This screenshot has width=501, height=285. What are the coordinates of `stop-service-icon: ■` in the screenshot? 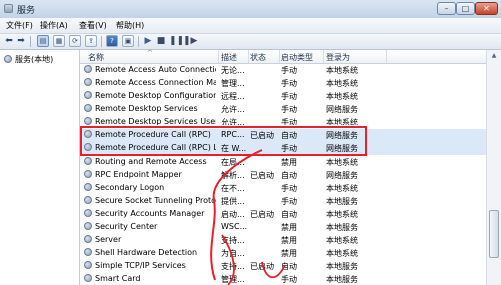 It's located at (161, 41).